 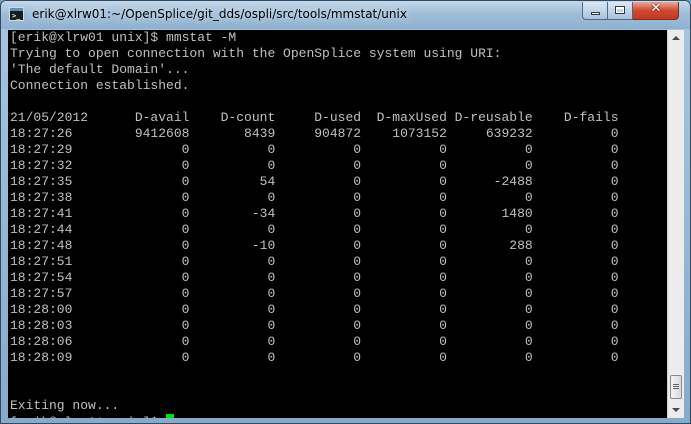 I want to click on close-button: ✕, so click(x=656, y=10).